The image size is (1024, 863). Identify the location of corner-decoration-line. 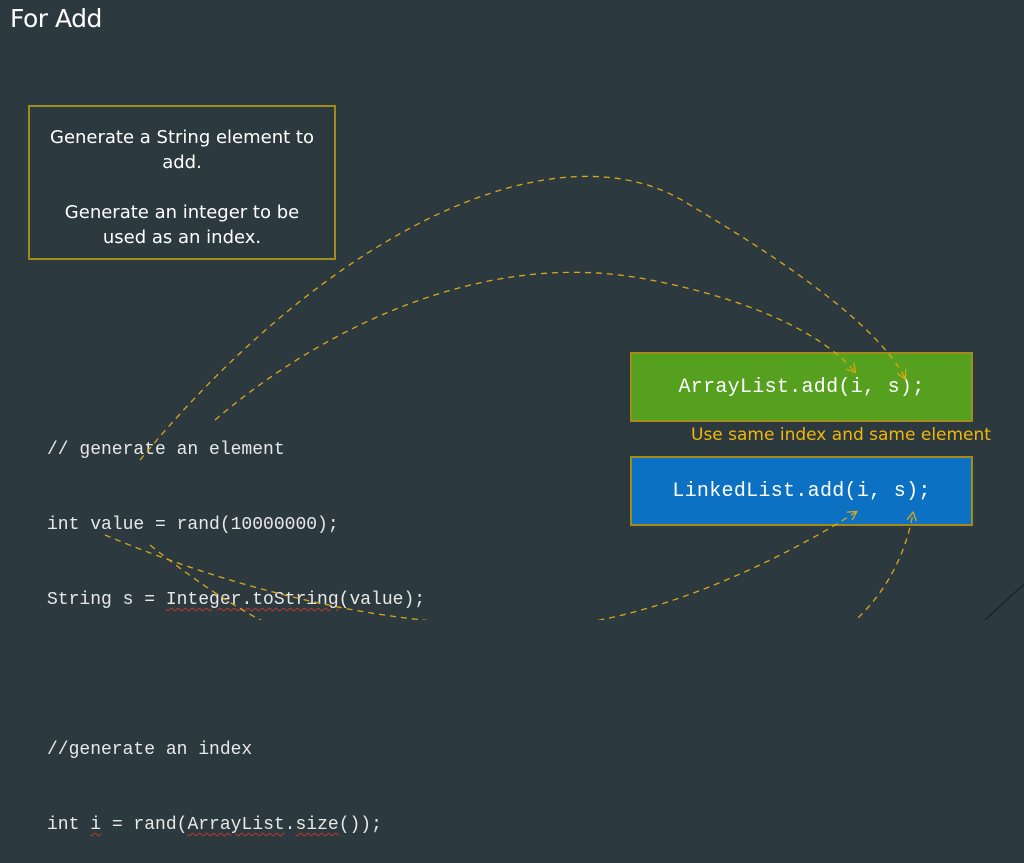
(1004, 601).